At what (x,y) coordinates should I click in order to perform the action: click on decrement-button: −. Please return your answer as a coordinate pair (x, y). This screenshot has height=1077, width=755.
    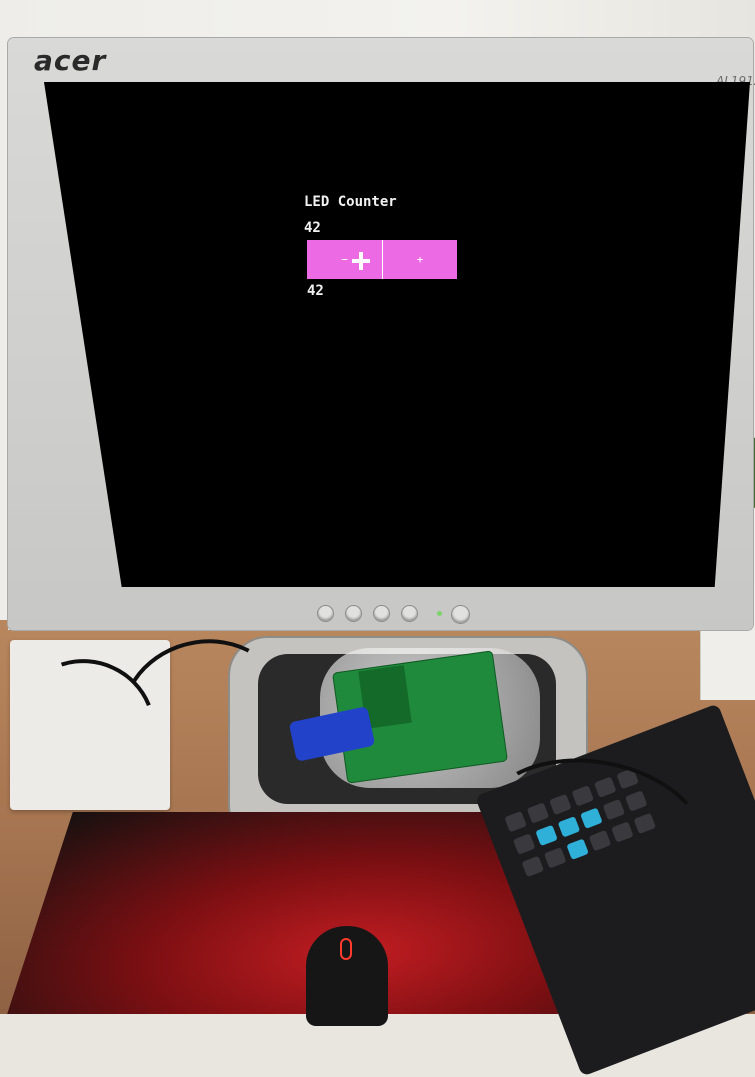
    Looking at the image, I should click on (344, 259).